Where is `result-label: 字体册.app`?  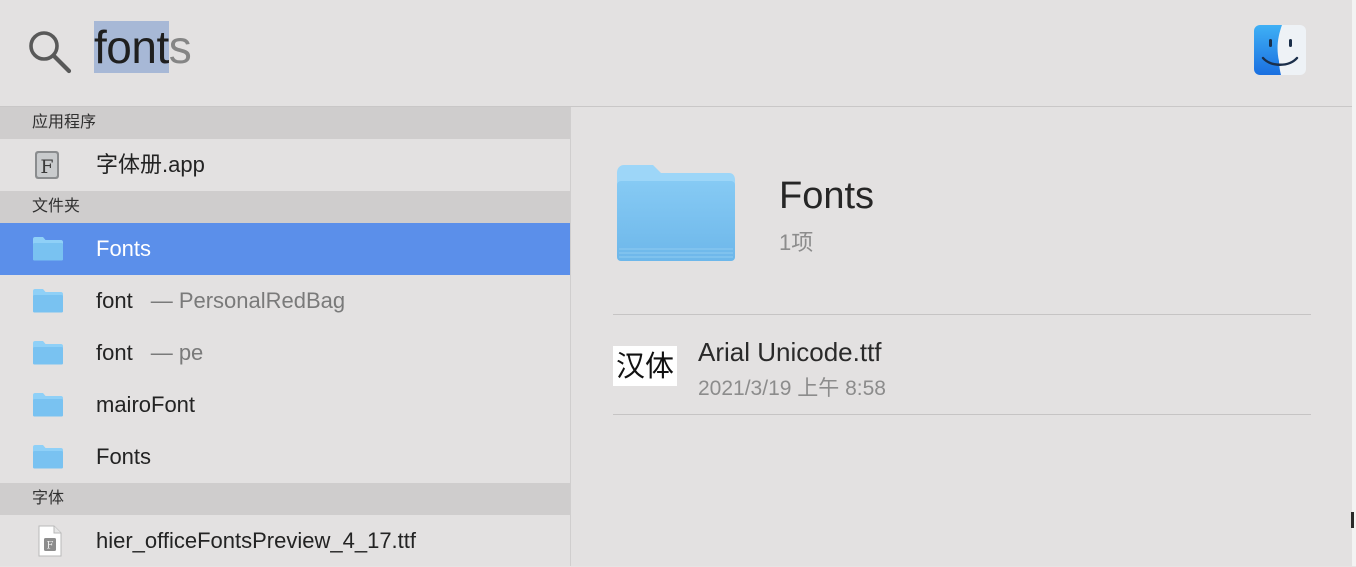 result-label: 字体册.app is located at coordinates (150, 164).